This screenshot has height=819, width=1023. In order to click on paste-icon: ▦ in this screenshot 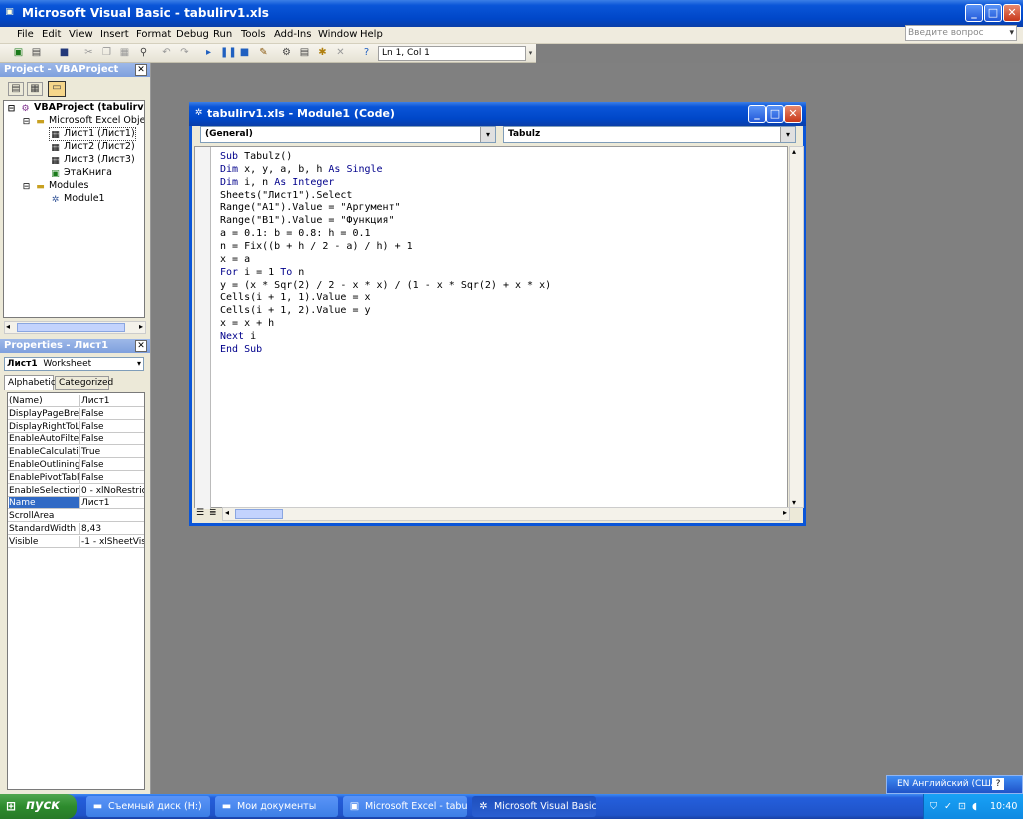, I will do `click(124, 53)`.